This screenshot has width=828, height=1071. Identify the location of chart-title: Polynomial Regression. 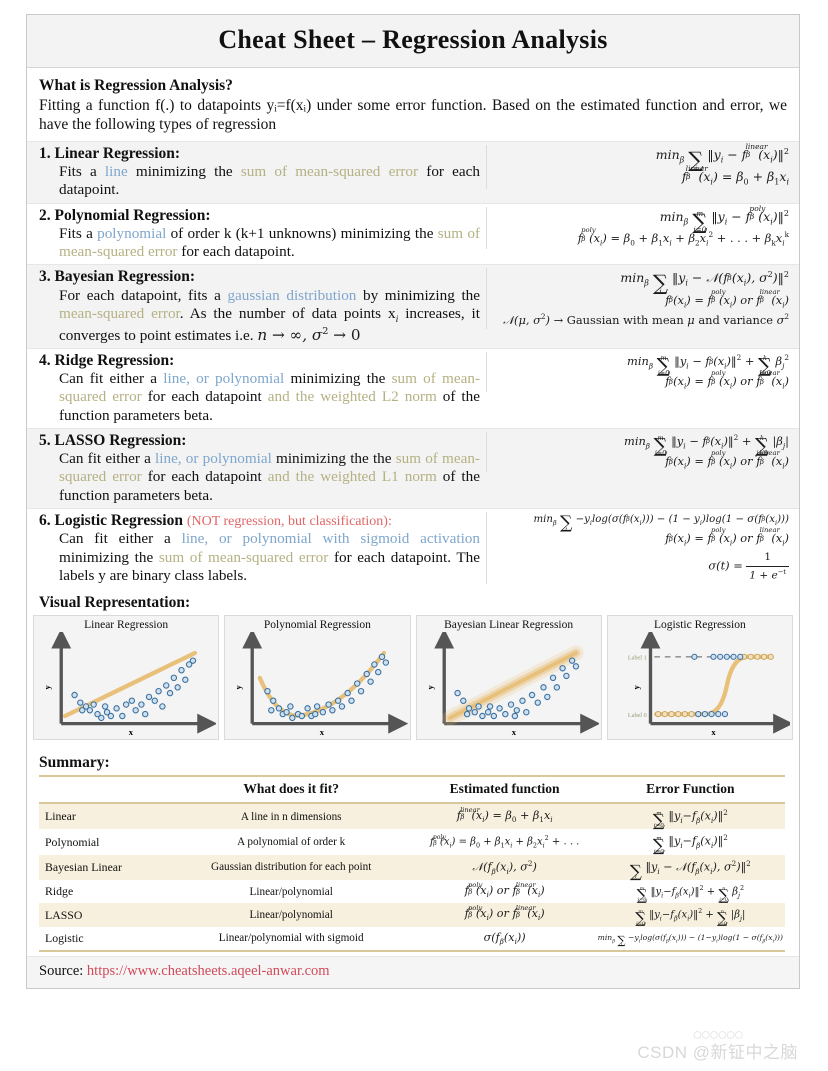
(317, 625).